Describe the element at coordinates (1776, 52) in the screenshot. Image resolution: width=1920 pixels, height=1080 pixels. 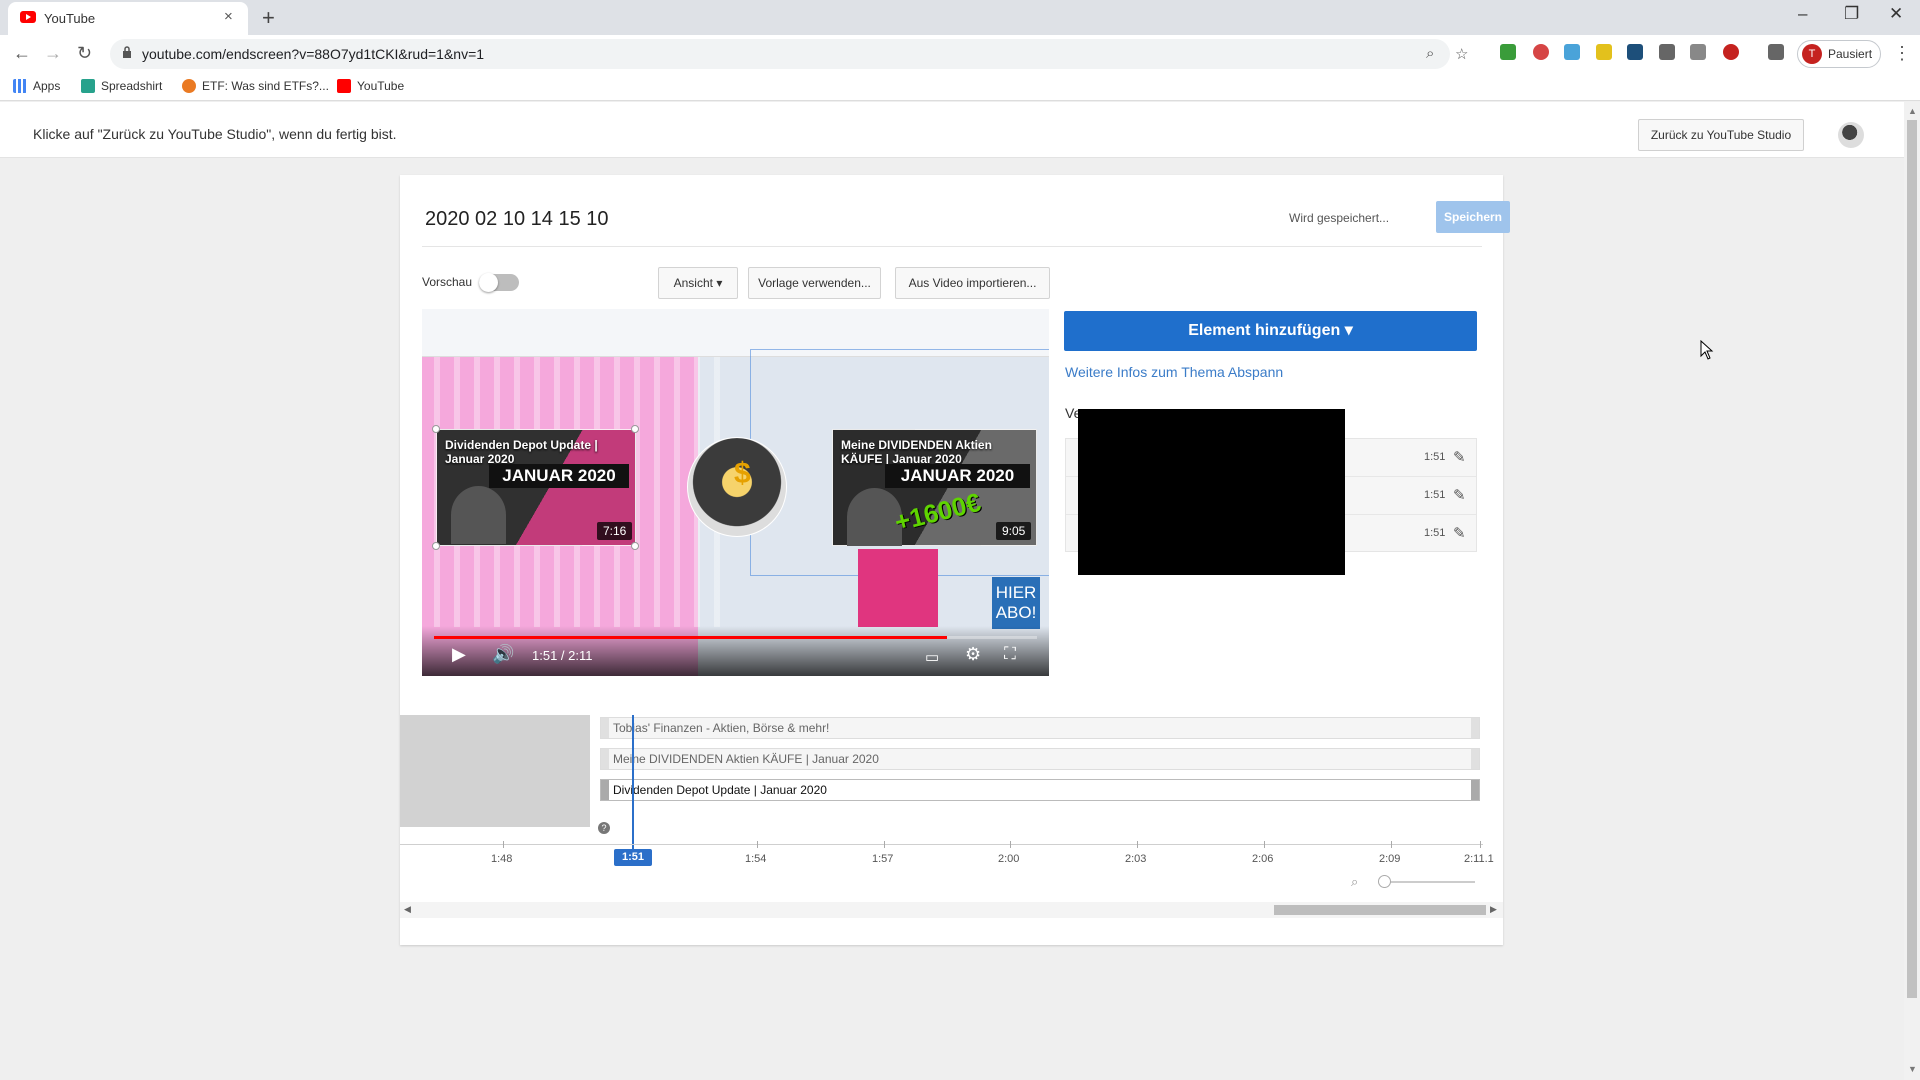
I see `reading-list-icon` at that location.